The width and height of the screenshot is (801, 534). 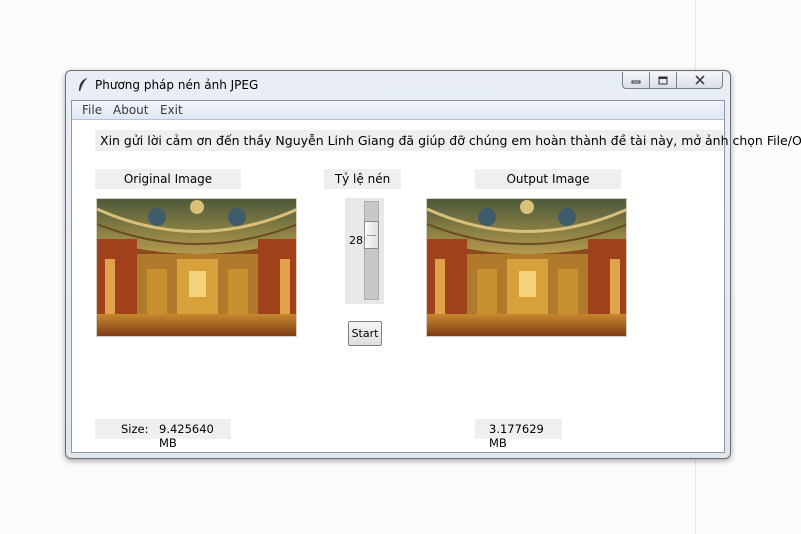 I want to click on feather-icon, so click(x=83, y=84).